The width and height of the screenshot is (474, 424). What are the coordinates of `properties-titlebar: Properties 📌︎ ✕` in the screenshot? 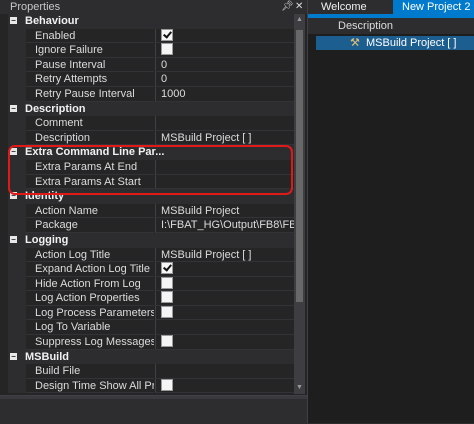 It's located at (153, 7).